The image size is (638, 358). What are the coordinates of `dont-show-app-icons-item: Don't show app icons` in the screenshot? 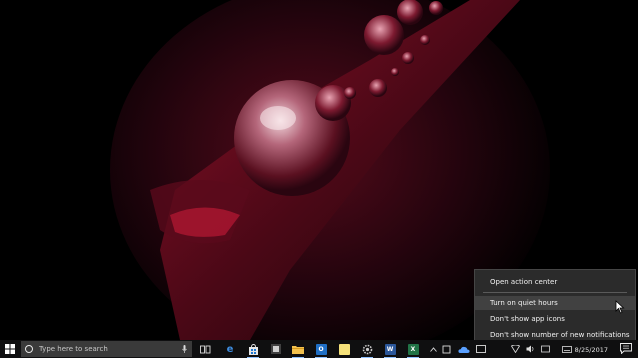 It's located at (555, 319).